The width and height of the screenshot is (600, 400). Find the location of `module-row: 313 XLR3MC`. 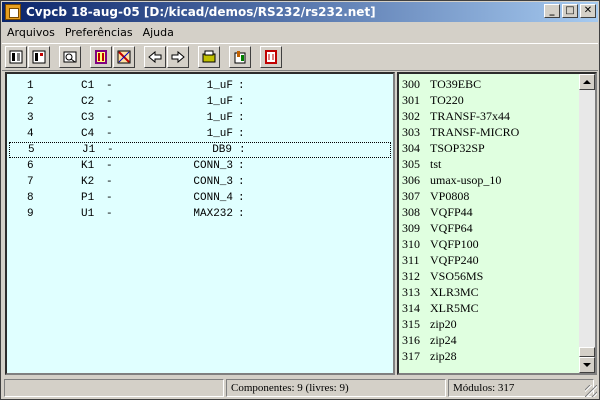

module-row: 313 XLR3MC is located at coordinates (490, 292).